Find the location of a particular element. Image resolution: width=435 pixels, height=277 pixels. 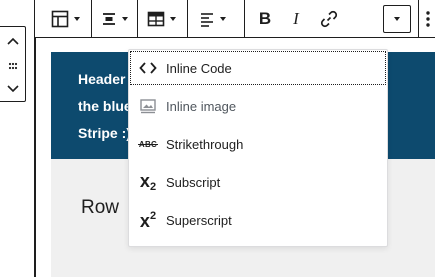

block-align-button is located at coordinates (114, 19).